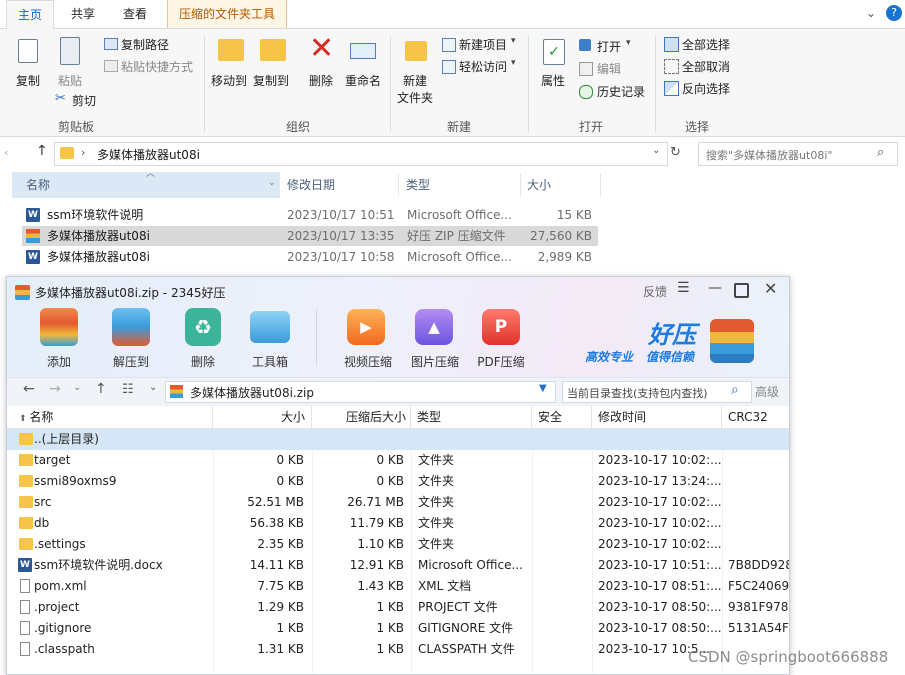  I want to click on help-icon: ?, so click(894, 13).